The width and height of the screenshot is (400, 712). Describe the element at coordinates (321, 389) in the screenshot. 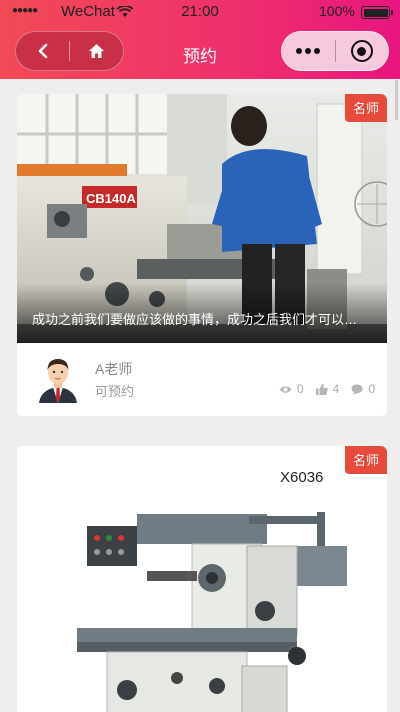

I see `thumbs-up-icon` at that location.